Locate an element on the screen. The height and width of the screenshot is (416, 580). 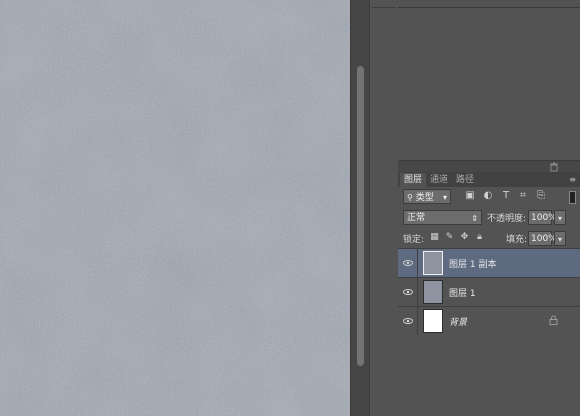
opacity-label: 不透明度: is located at coordinates (507, 219).